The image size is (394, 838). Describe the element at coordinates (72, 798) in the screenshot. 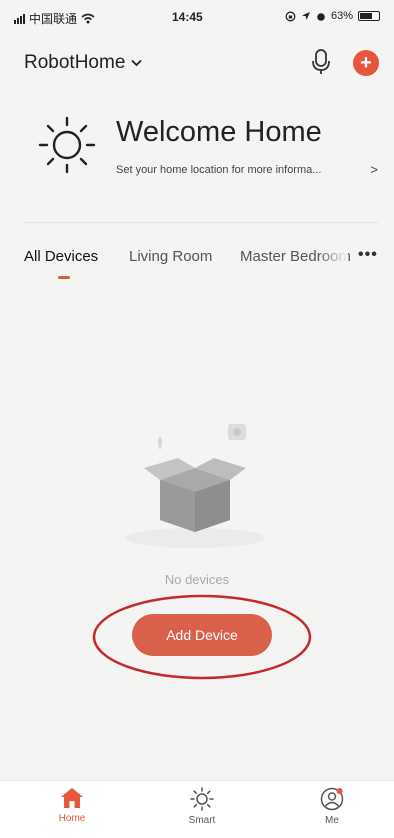

I see `house-icon` at that location.